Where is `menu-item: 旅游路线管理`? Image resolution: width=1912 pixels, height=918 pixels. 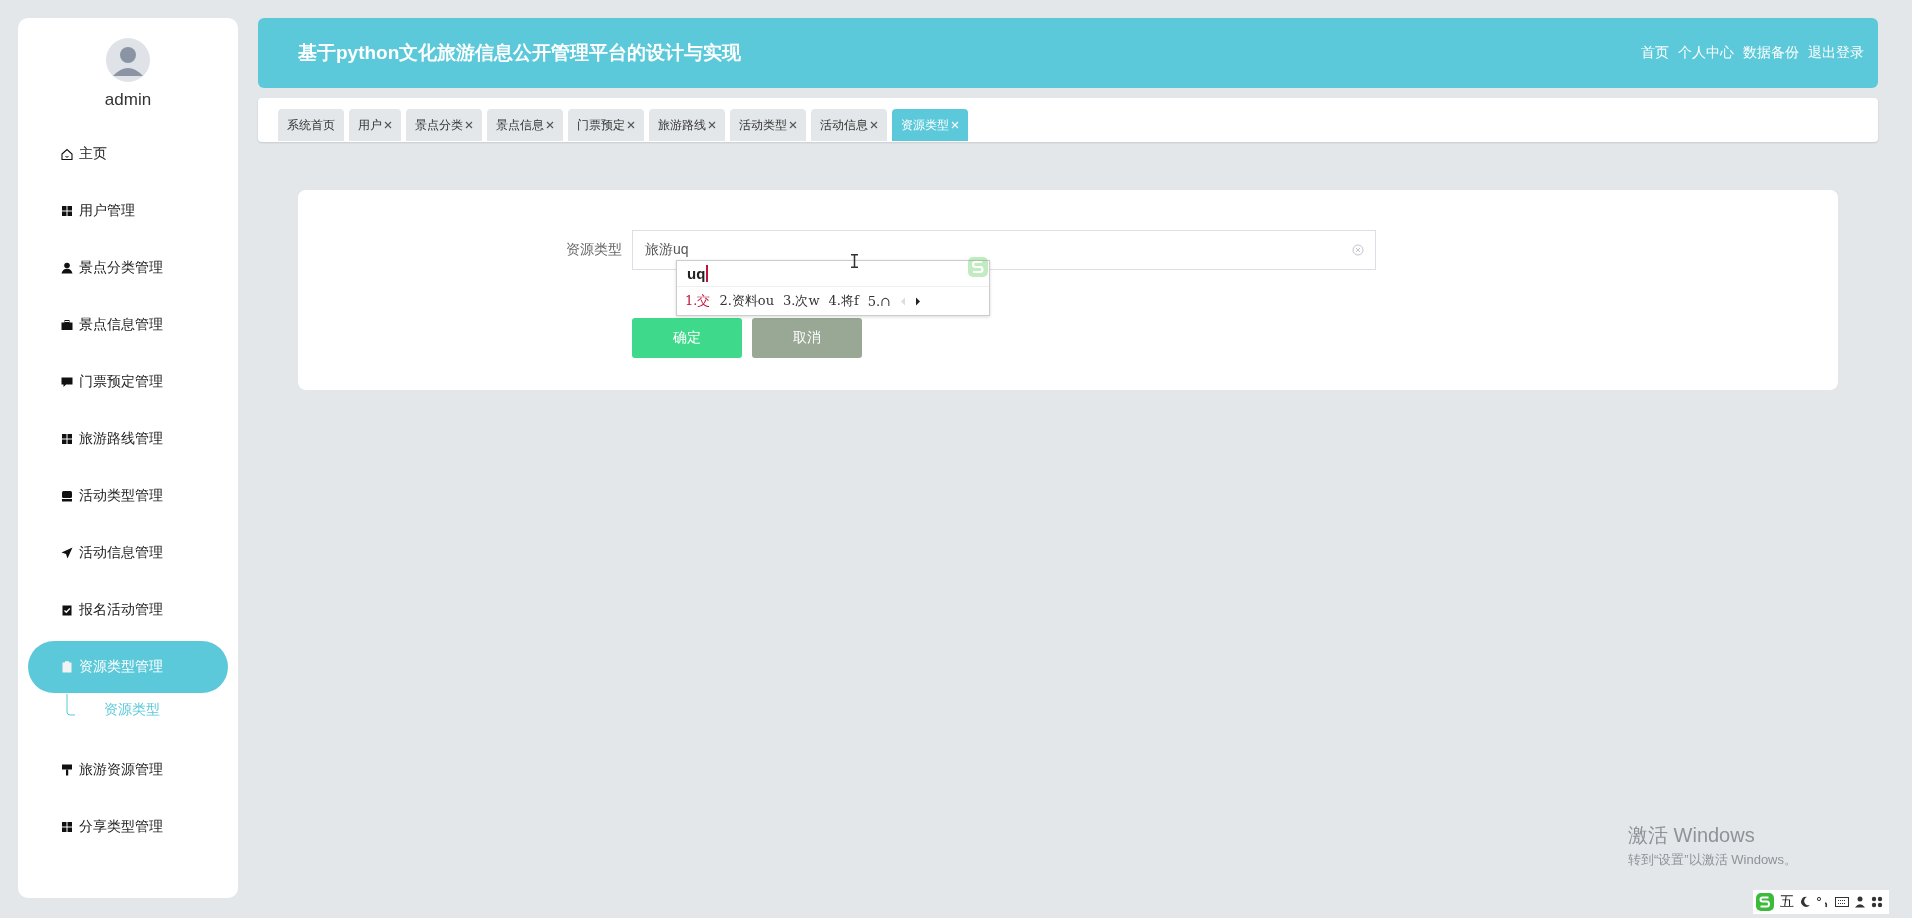 menu-item: 旅游路线管理 is located at coordinates (128, 439).